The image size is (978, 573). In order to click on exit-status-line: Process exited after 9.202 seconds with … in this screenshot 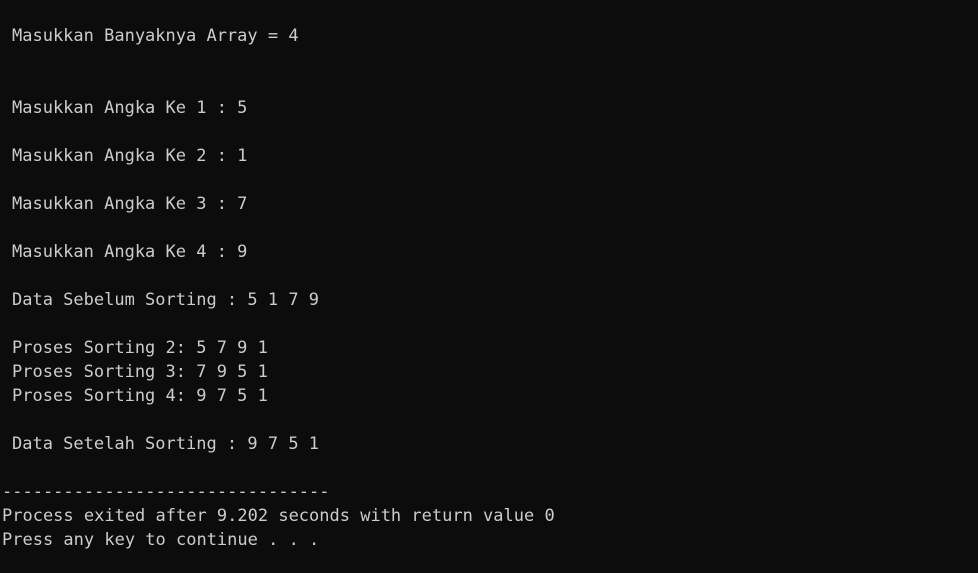, I will do `click(278, 516)`.